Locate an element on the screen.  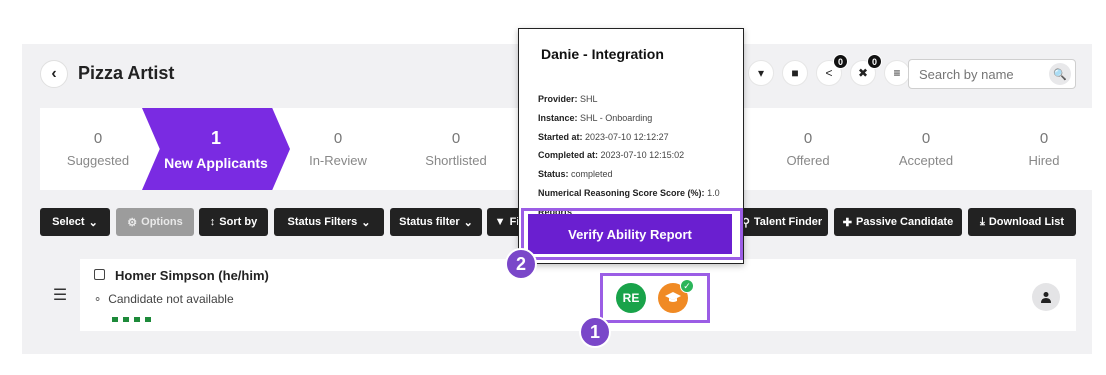
status-filters-label: Status Filters is located at coordinates (322, 222).